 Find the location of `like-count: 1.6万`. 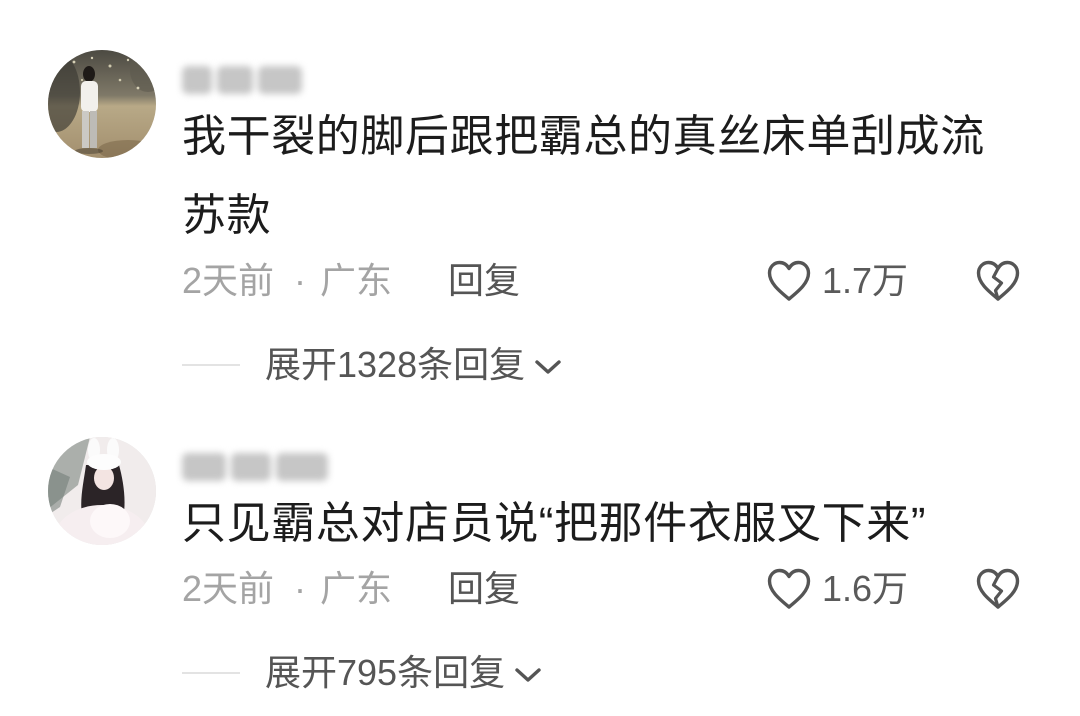

like-count: 1.6万 is located at coordinates (865, 588).